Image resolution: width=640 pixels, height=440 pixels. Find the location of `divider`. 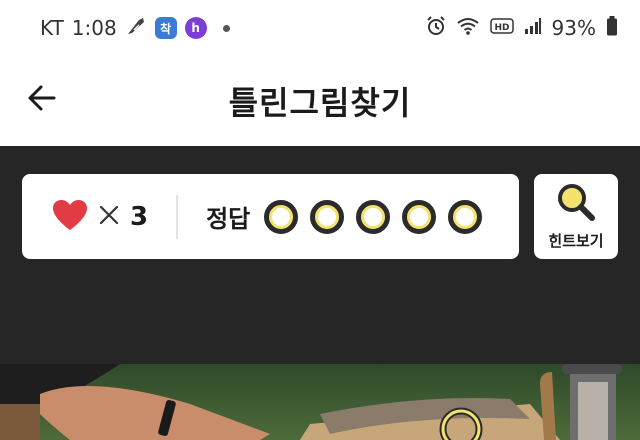

divider is located at coordinates (177, 216).